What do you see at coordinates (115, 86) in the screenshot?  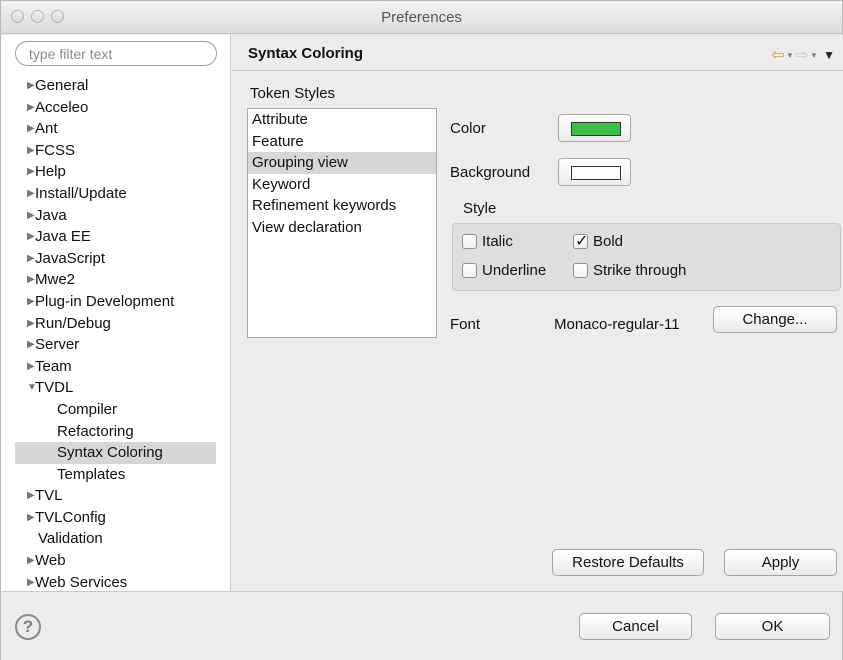 I see `tree-item: ▶ General` at bounding box center [115, 86].